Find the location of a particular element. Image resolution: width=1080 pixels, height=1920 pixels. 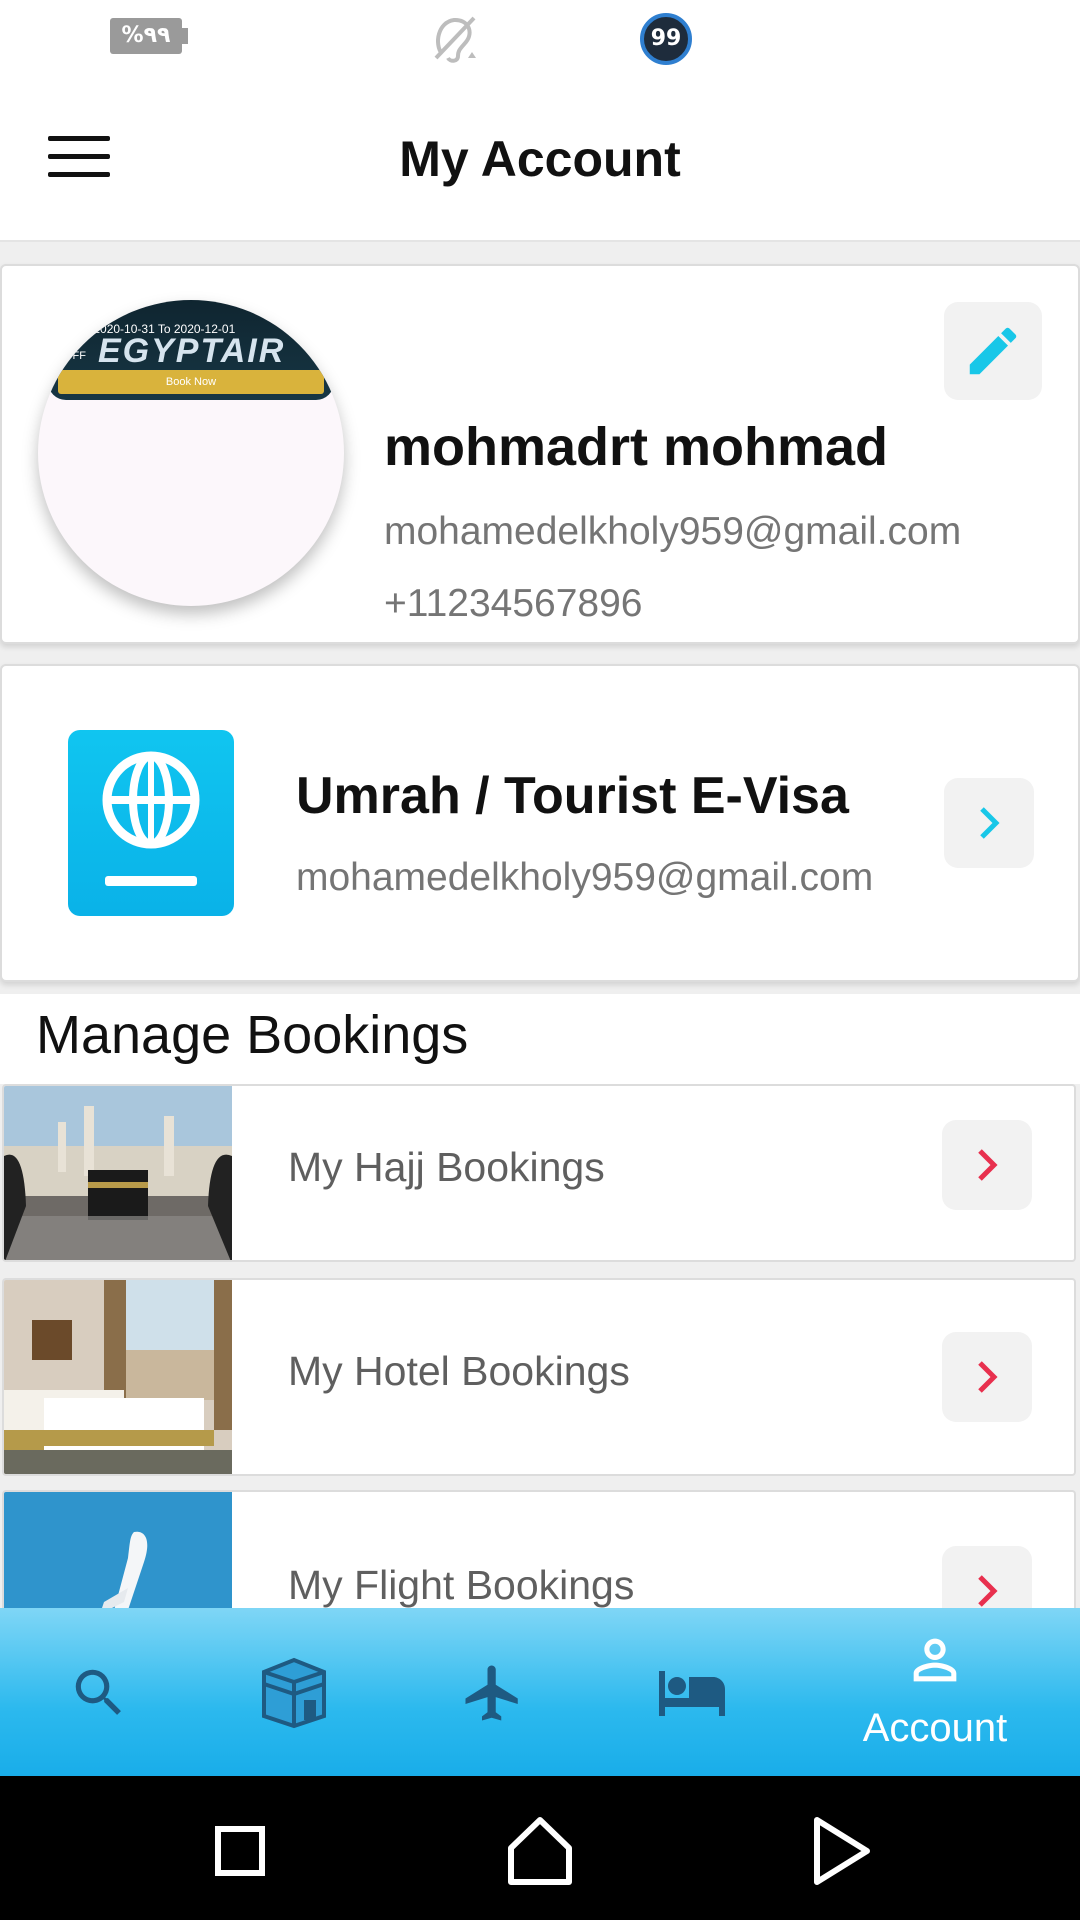

system-navigation-bar is located at coordinates (540, 1848).